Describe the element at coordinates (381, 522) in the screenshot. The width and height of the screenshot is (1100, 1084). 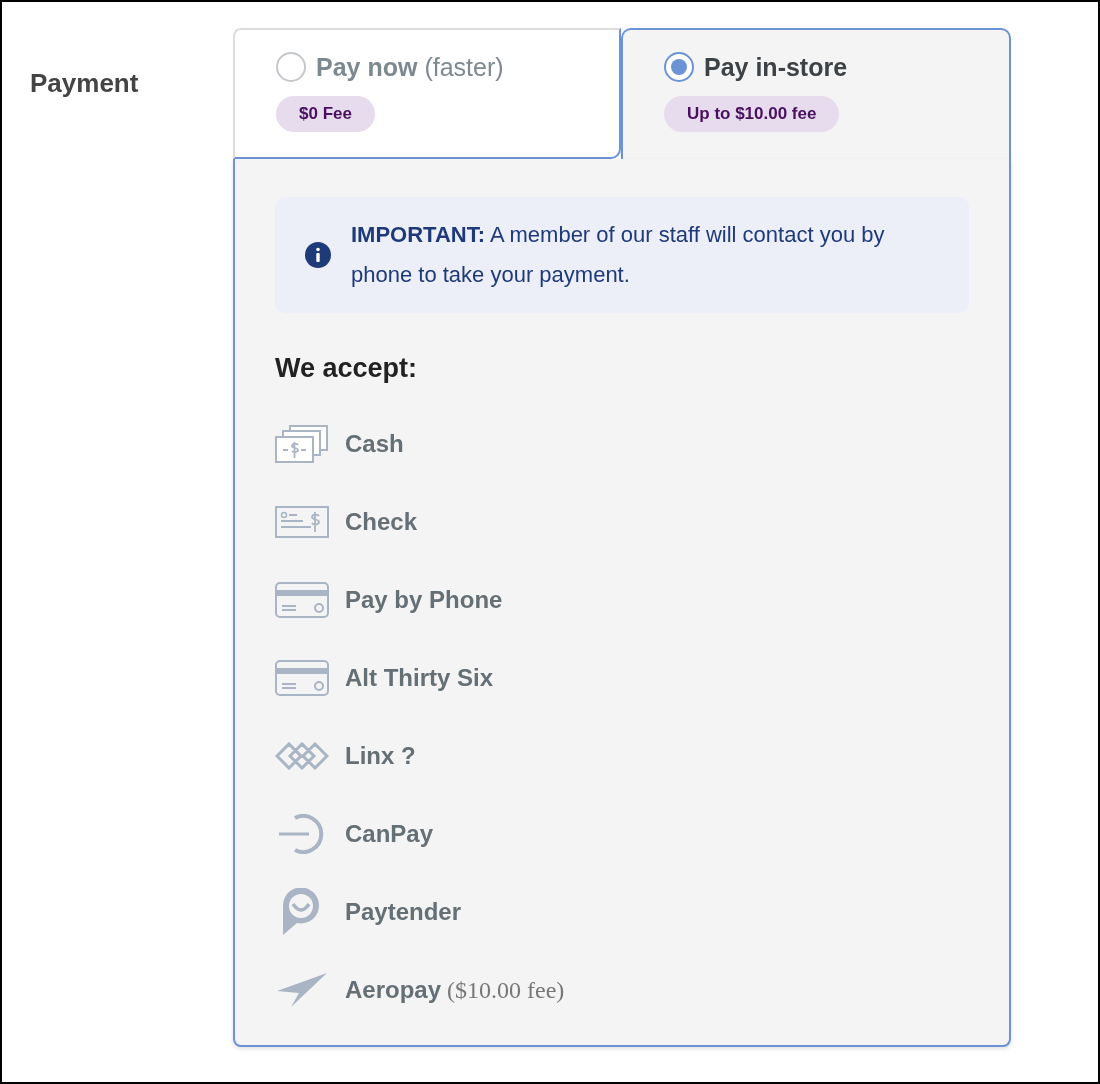
I see `payment-method-label: Check` at that location.